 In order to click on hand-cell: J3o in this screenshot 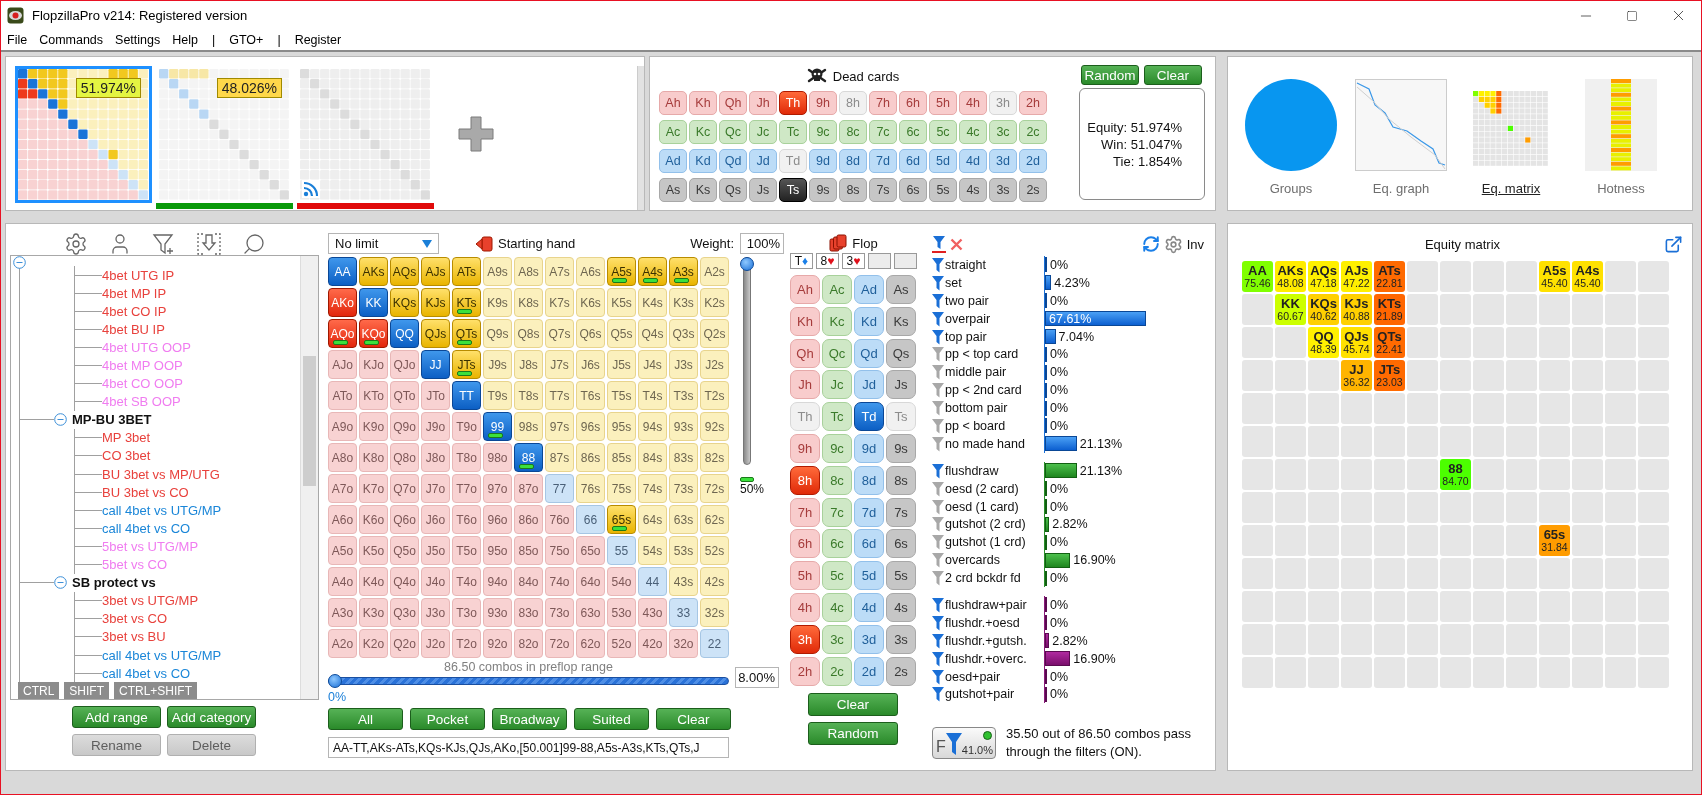, I will do `click(435, 612)`.